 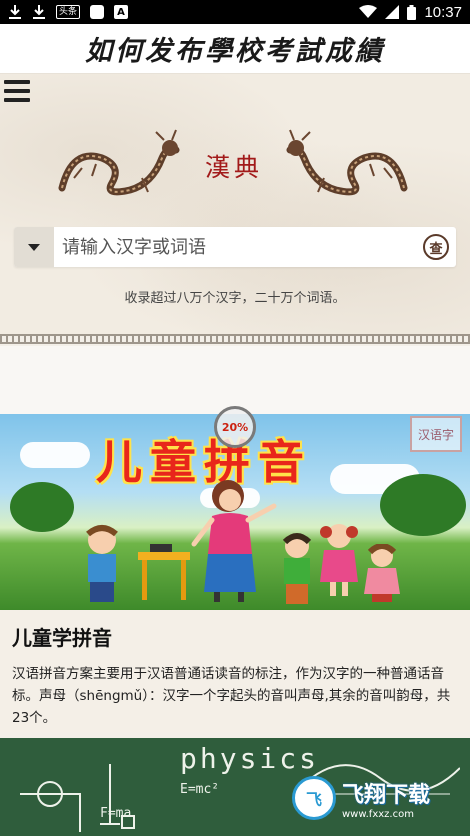 I want to click on spacer, so click(x=235, y=380).